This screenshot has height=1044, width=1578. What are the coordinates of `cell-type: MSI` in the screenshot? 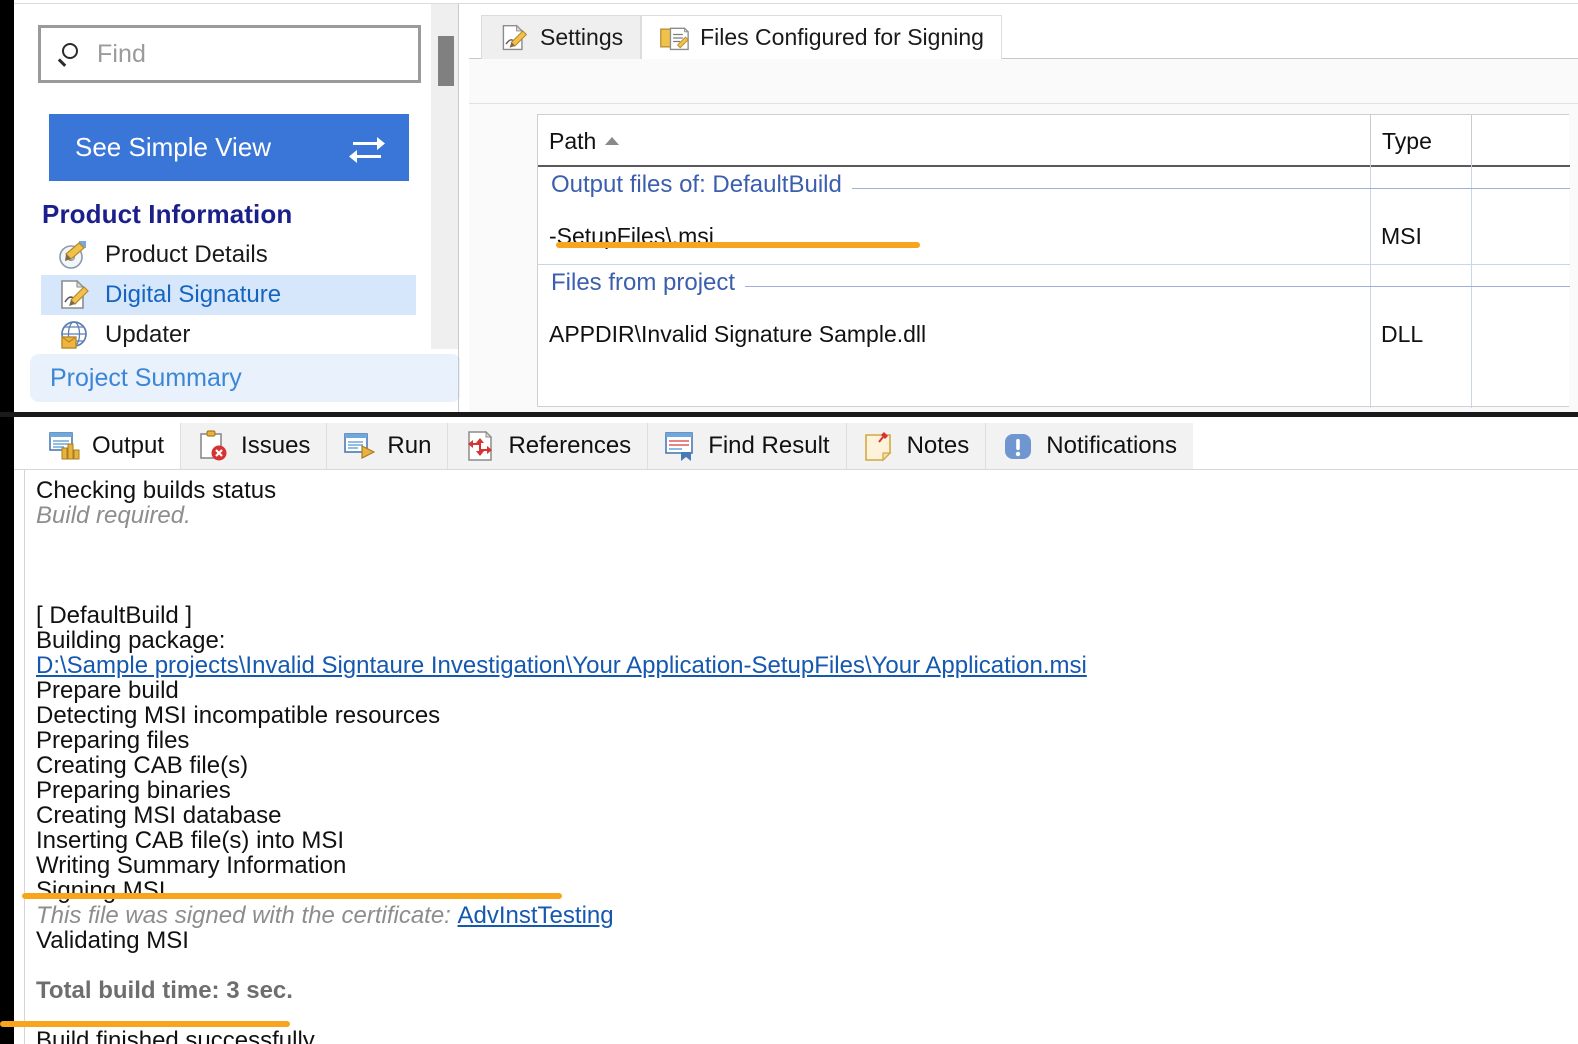 It's located at (1401, 235).